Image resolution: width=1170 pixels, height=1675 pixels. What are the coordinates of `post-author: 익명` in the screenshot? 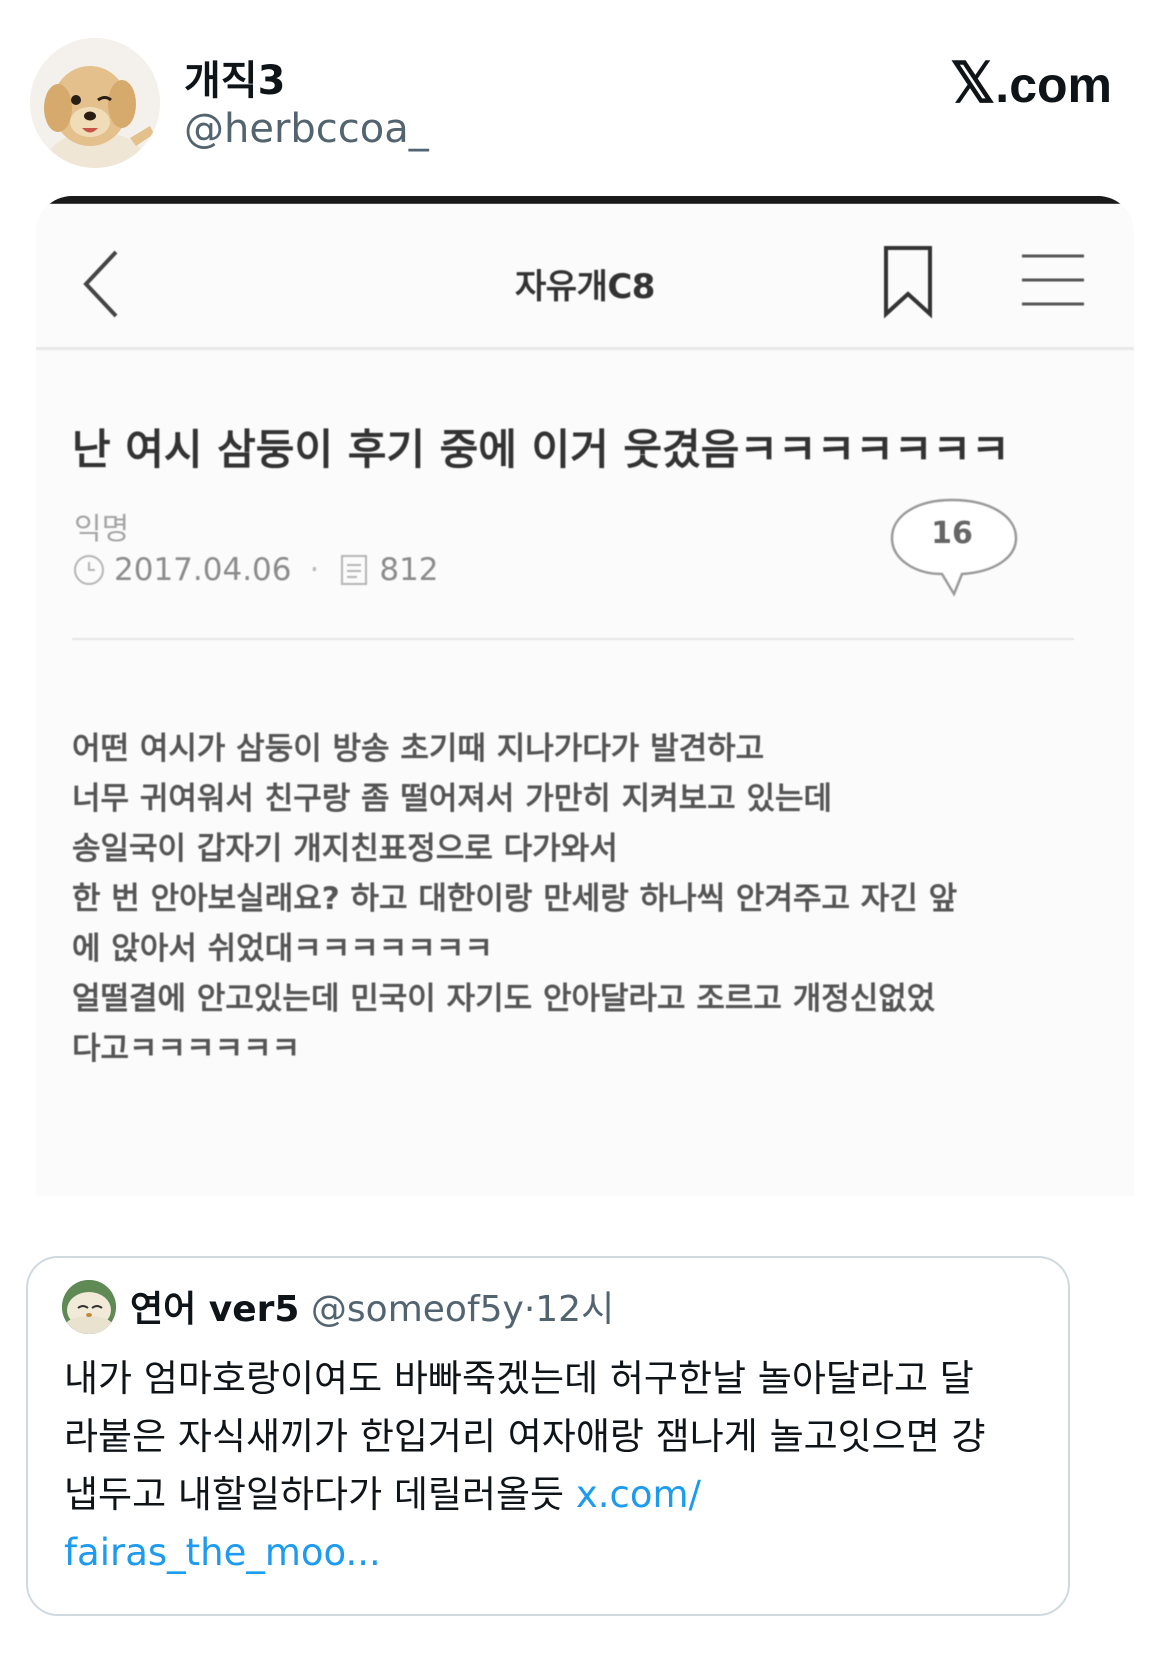 It's located at (102, 529).